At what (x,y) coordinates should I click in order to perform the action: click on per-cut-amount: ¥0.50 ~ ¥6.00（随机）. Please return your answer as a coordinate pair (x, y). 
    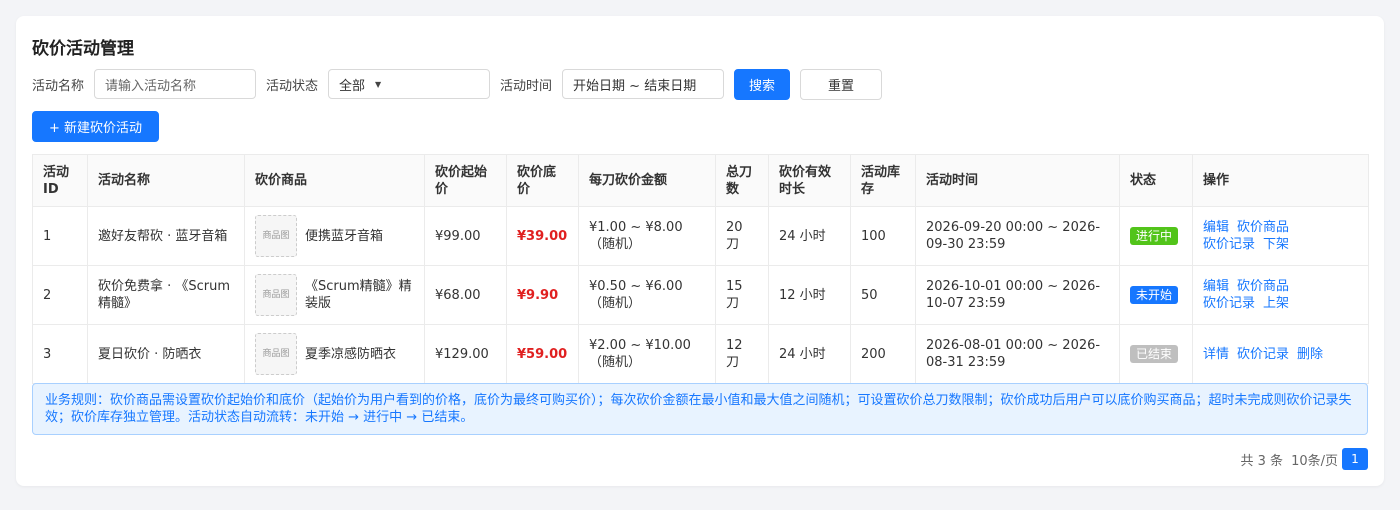
    Looking at the image, I should click on (647, 295).